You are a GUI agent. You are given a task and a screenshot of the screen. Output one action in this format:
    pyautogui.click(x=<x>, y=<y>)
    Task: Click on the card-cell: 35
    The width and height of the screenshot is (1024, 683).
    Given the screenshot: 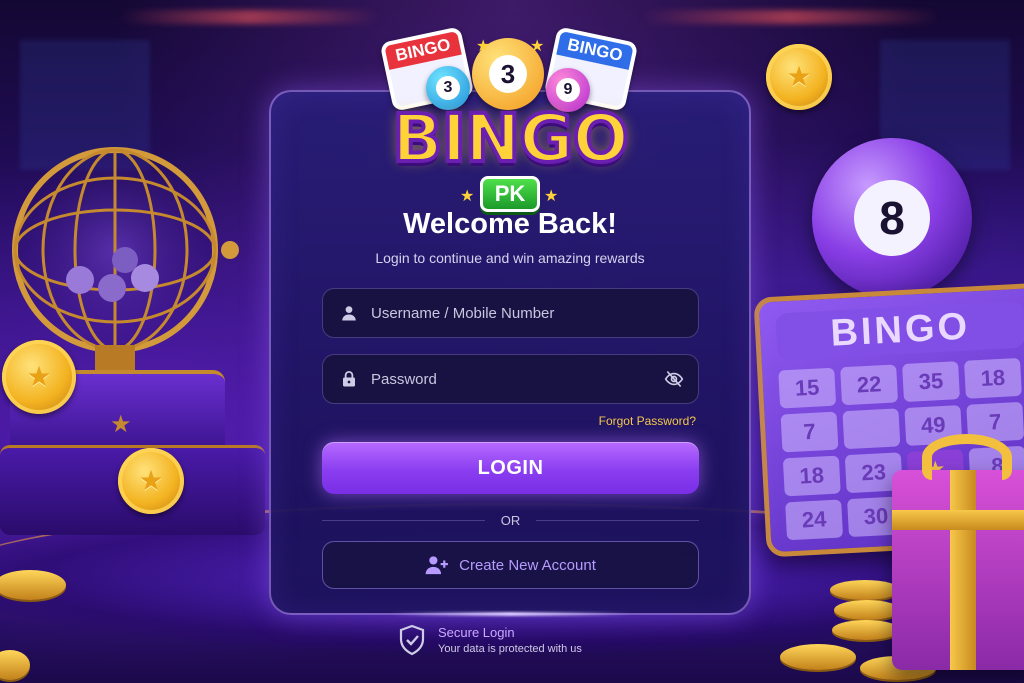 What is the action you would take?
    pyautogui.click(x=931, y=382)
    